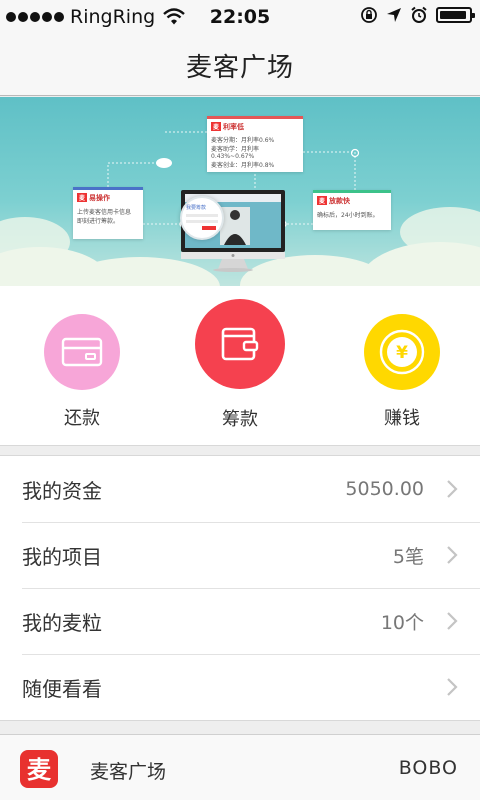 Image resolution: width=480 pixels, height=800 pixels. Describe the element at coordinates (62, 556) in the screenshot. I see `list-item-label: 我的项目` at that location.